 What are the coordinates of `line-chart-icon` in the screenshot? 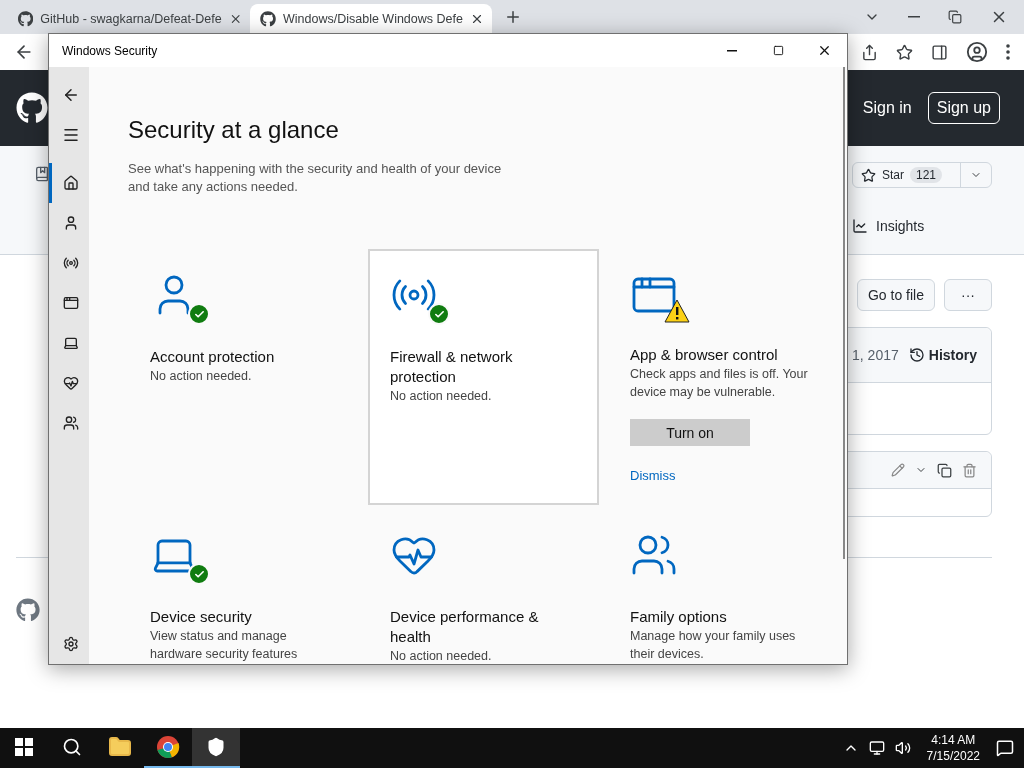 It's located at (860, 226).